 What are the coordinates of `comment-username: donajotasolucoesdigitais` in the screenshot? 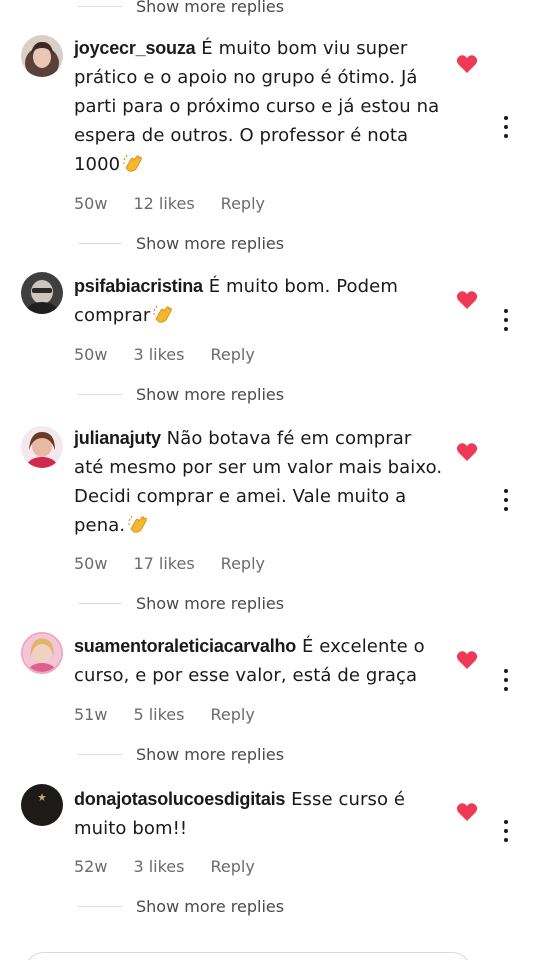 It's located at (179, 799).